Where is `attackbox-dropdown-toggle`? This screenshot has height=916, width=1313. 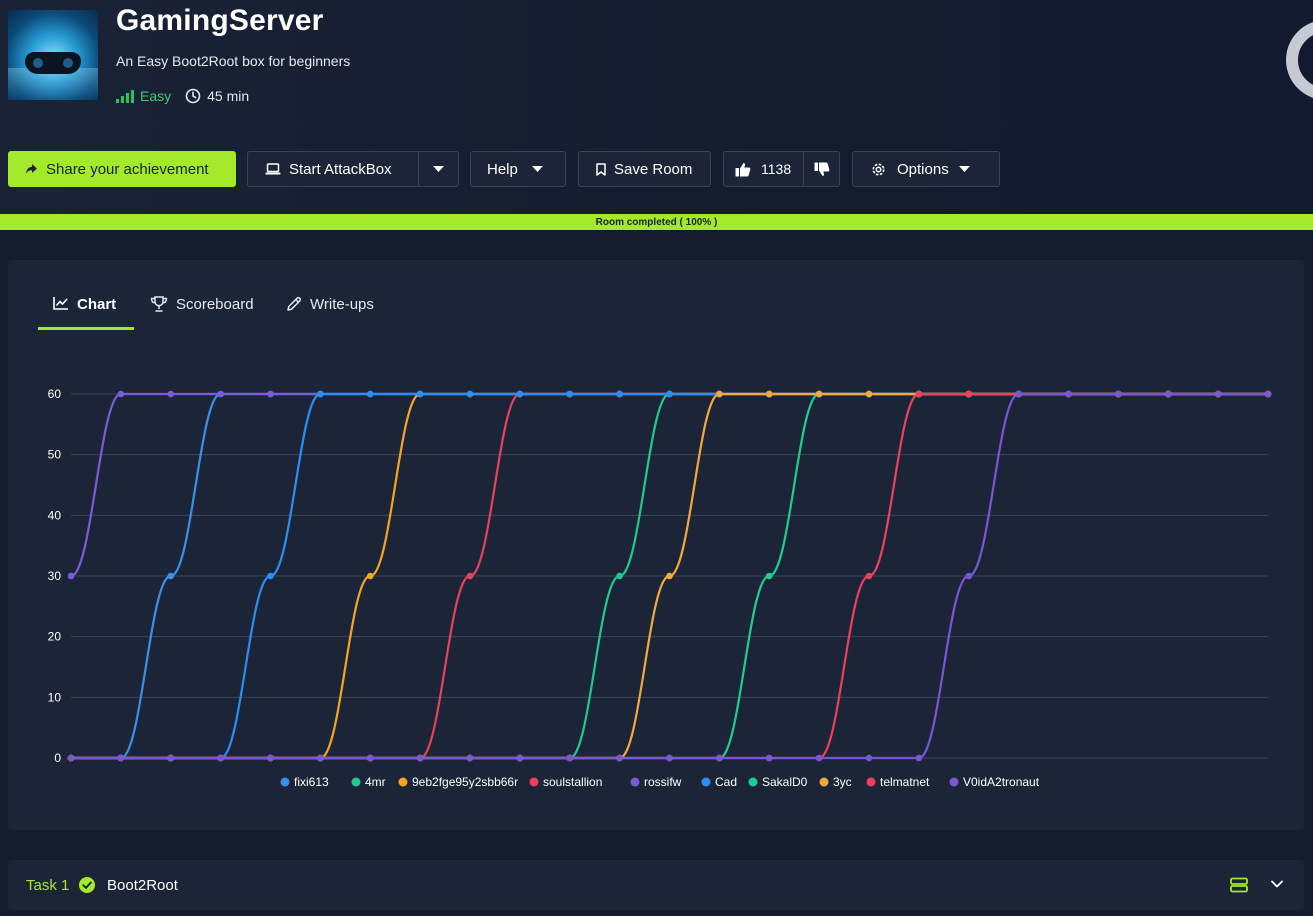
attackbox-dropdown-toggle is located at coordinates (438, 169).